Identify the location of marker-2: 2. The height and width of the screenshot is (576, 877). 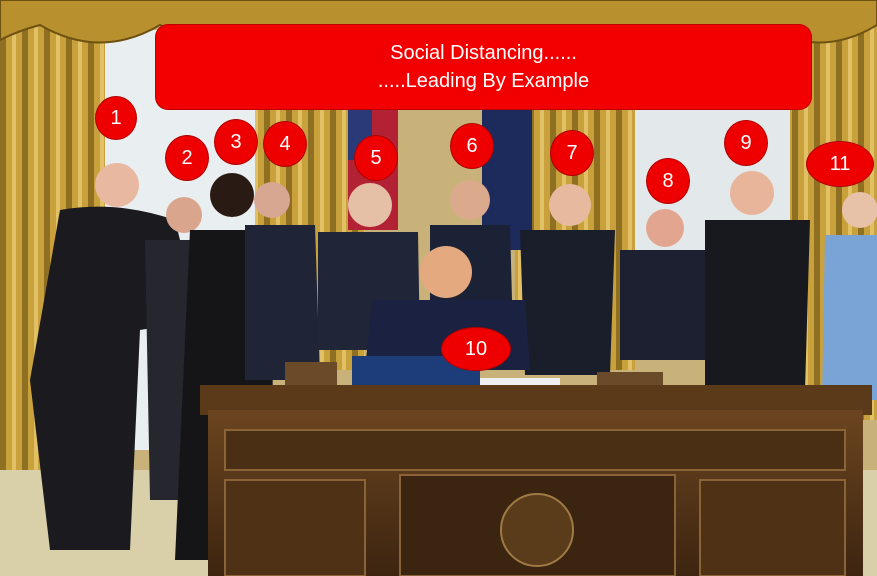
(187, 158).